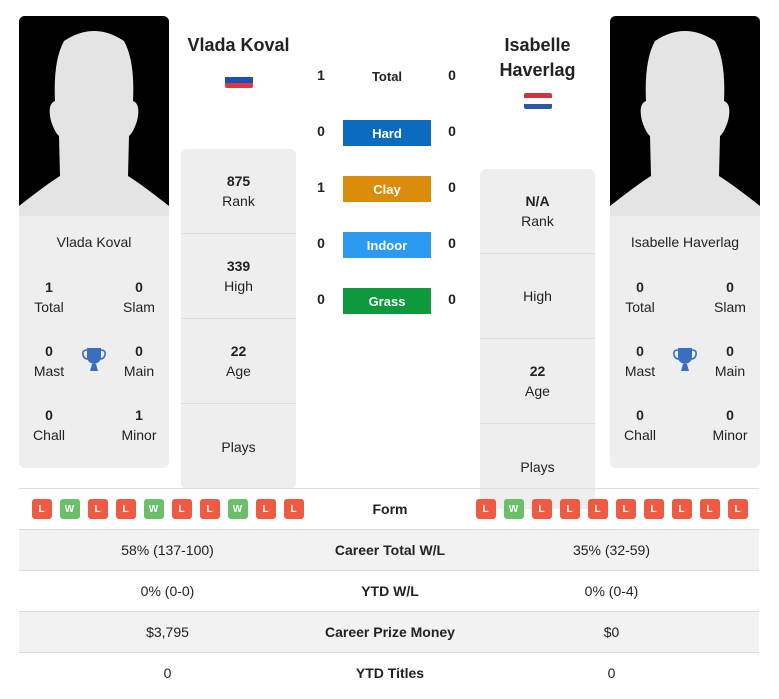 This screenshot has height=699, width=779. Describe the element at coordinates (167, 509) in the screenshot. I see `player1-form: LWLLWLLWLL` at that location.